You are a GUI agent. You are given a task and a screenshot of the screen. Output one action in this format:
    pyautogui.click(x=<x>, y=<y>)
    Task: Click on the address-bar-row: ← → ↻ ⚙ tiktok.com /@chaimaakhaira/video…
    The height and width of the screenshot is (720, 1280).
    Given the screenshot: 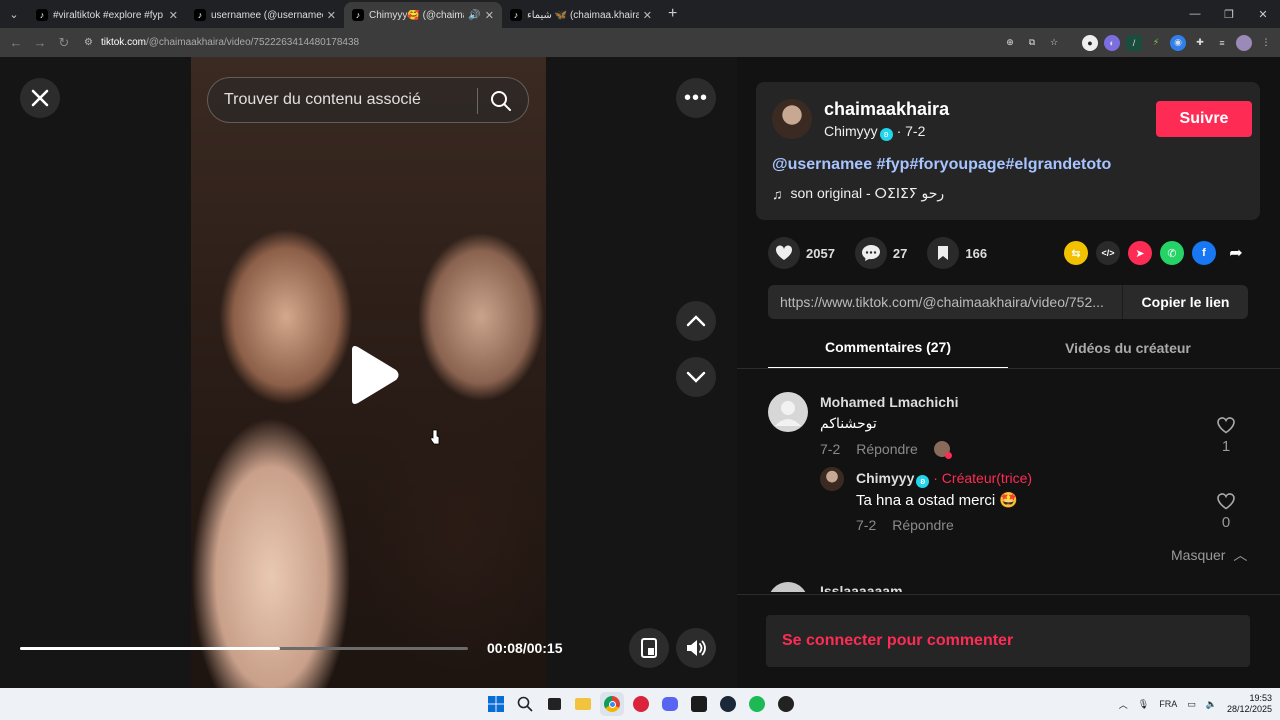 What is the action you would take?
    pyautogui.click(x=640, y=42)
    